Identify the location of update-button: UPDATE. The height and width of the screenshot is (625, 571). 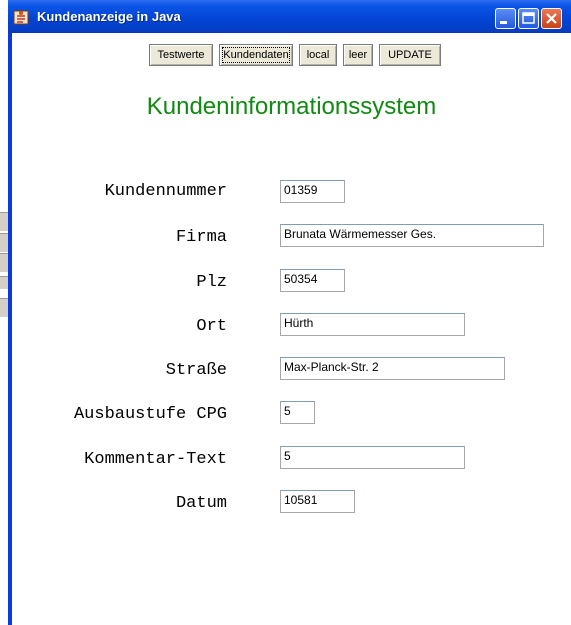
(410, 55).